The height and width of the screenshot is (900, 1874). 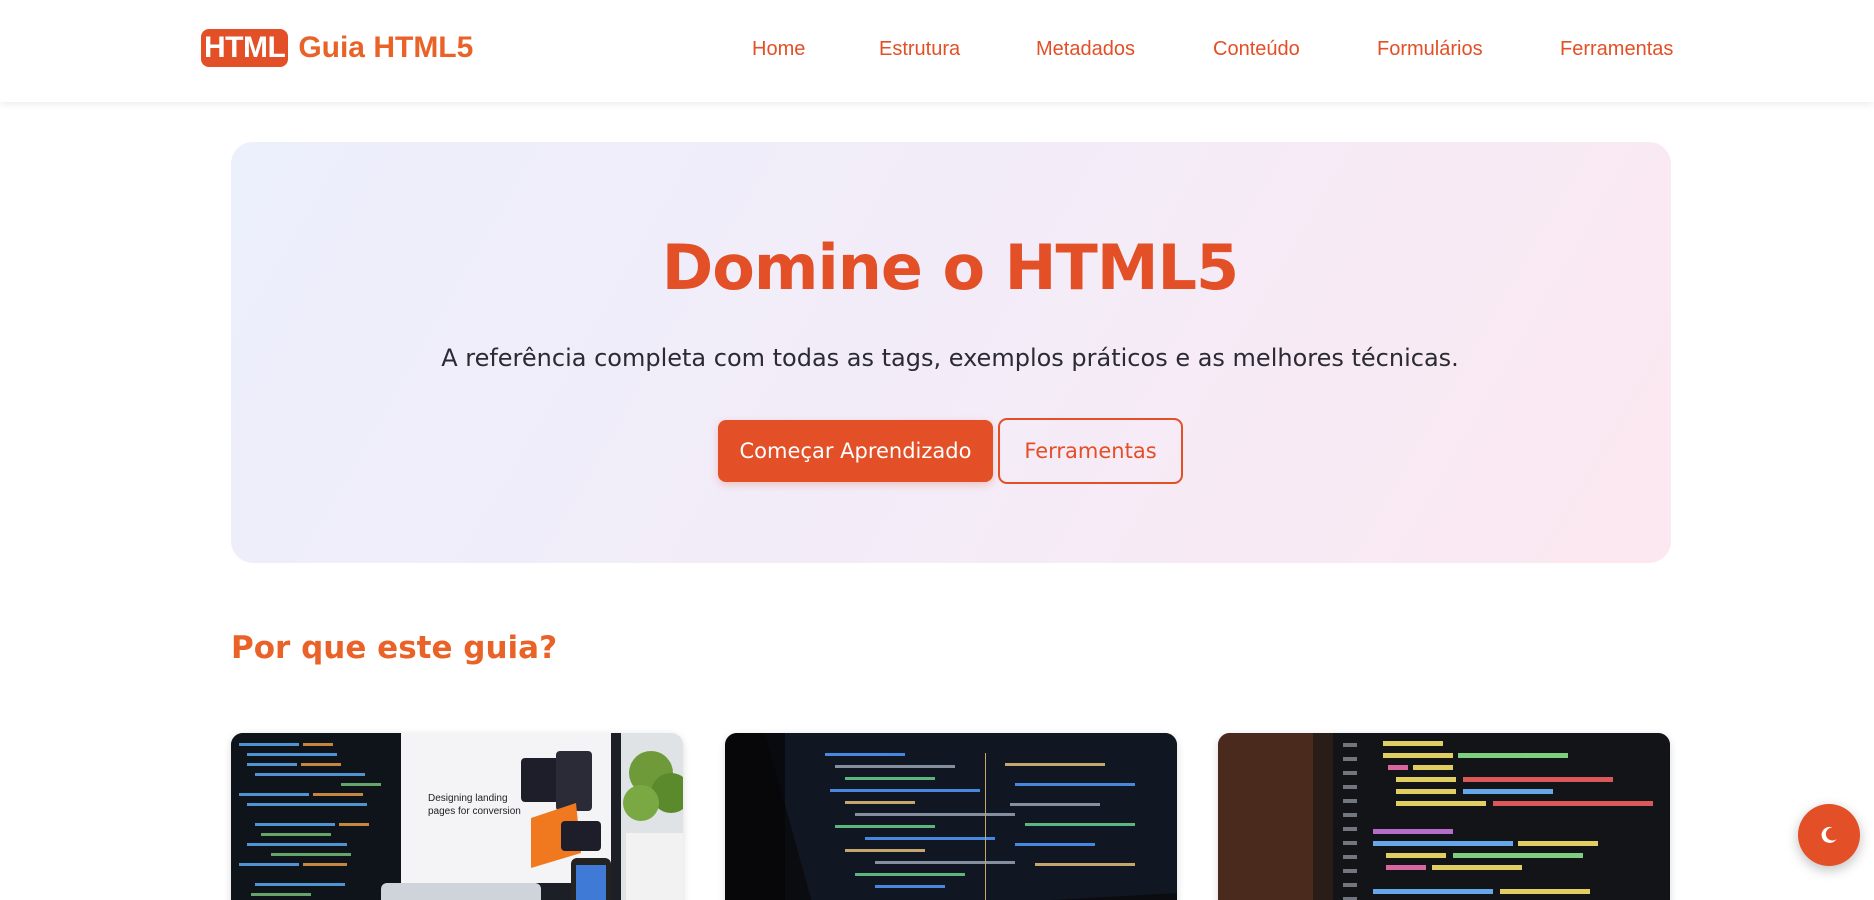 I want to click on moon-icon, so click(x=1829, y=834).